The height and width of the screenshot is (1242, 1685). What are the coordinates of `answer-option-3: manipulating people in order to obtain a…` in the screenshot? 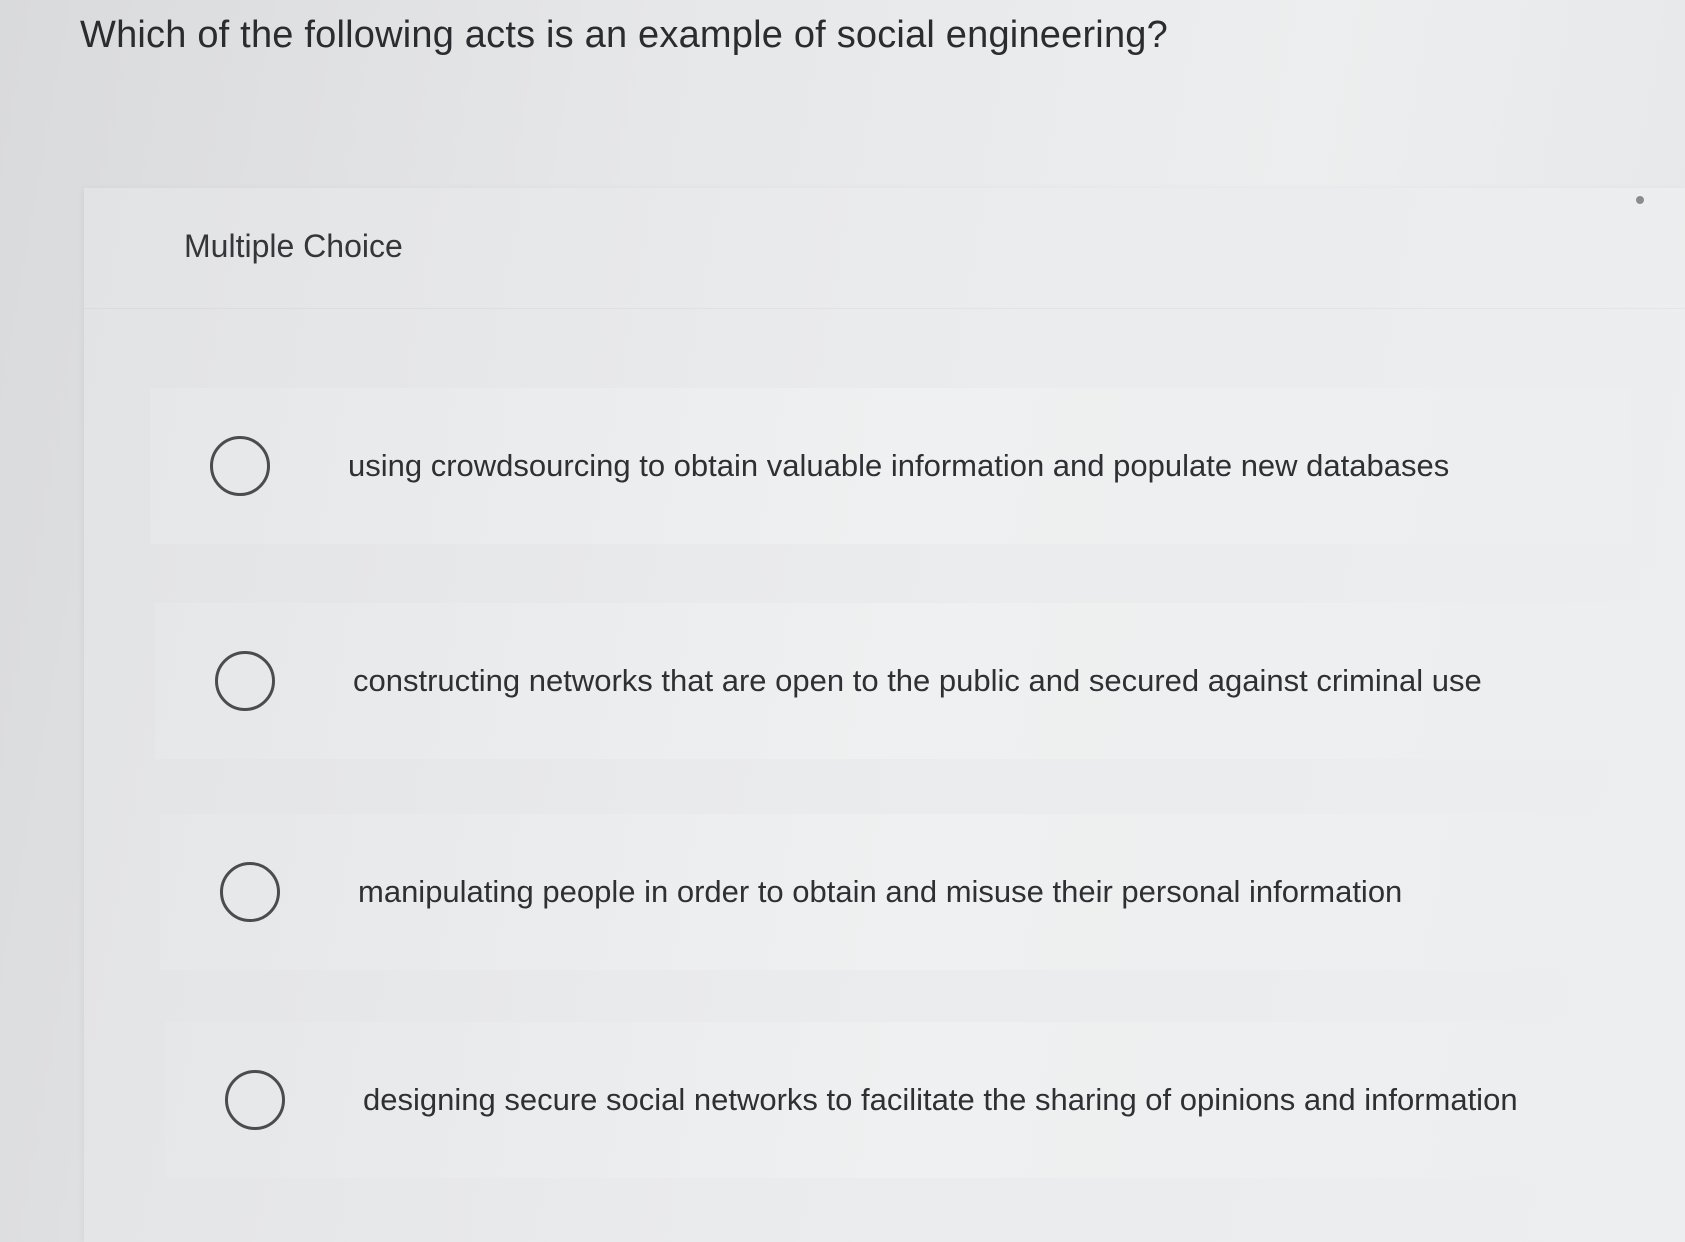 It's located at (900, 892).